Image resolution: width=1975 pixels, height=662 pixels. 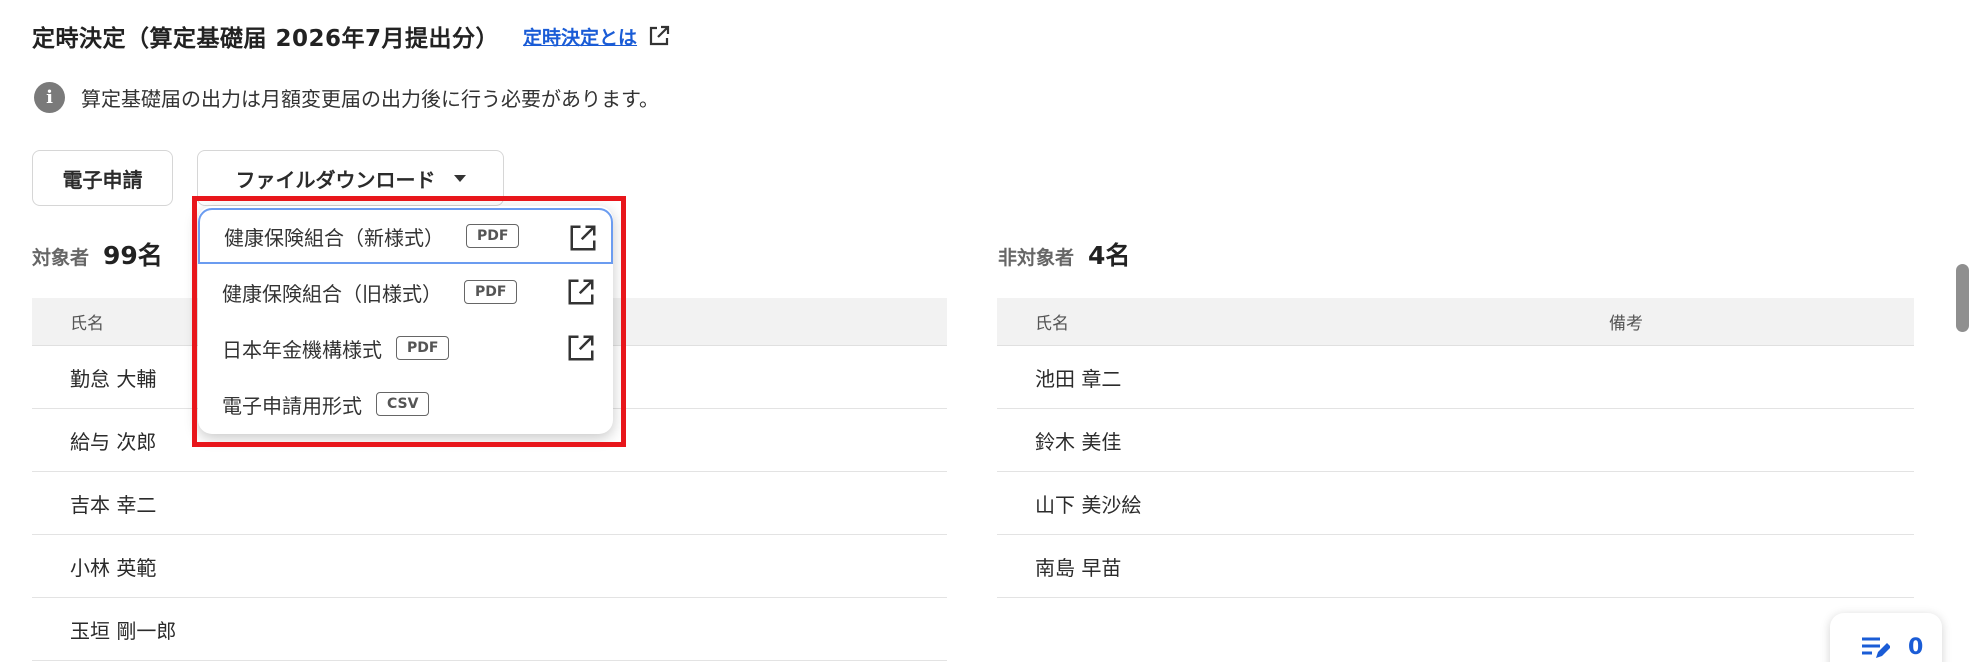 What do you see at coordinates (489, 503) in the screenshot?
I see `table-row: 吉本 幸二` at bounding box center [489, 503].